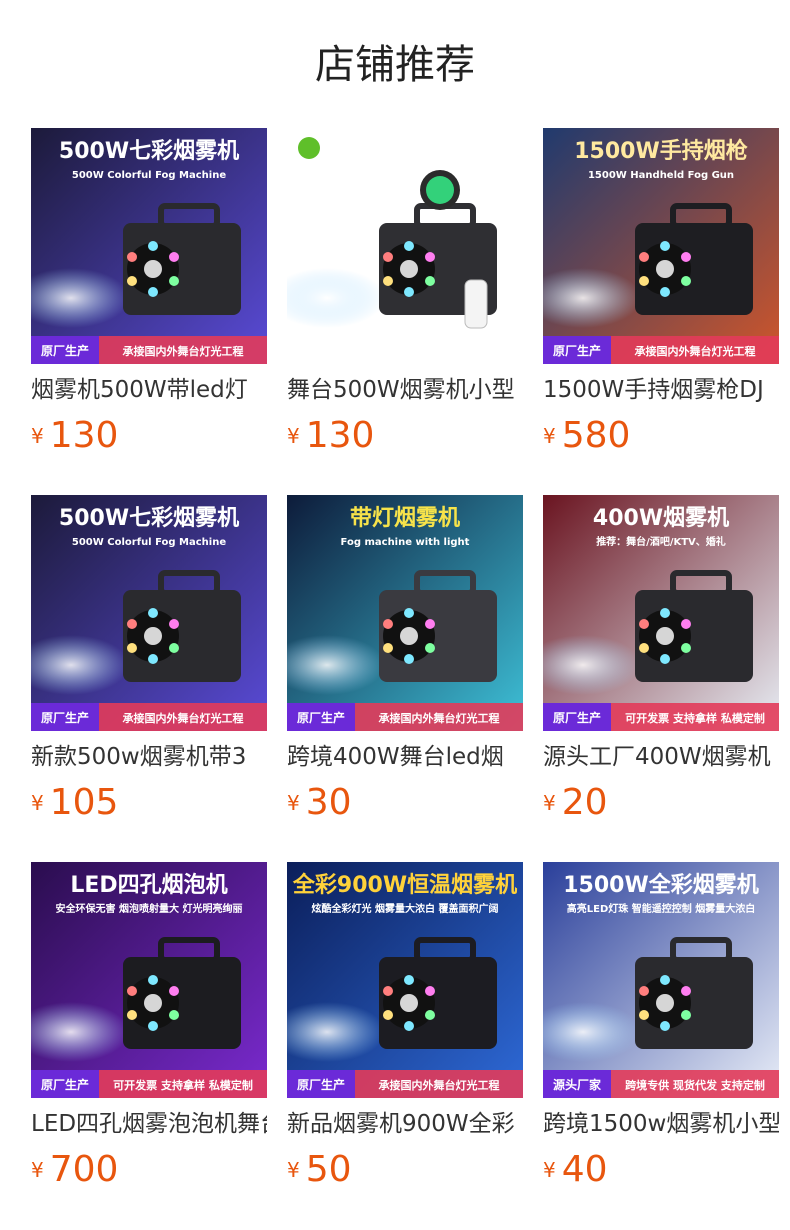 Image resolution: width=790 pixels, height=1230 pixels. What do you see at coordinates (328, 1169) in the screenshot?
I see `price-value: 50` at bounding box center [328, 1169].